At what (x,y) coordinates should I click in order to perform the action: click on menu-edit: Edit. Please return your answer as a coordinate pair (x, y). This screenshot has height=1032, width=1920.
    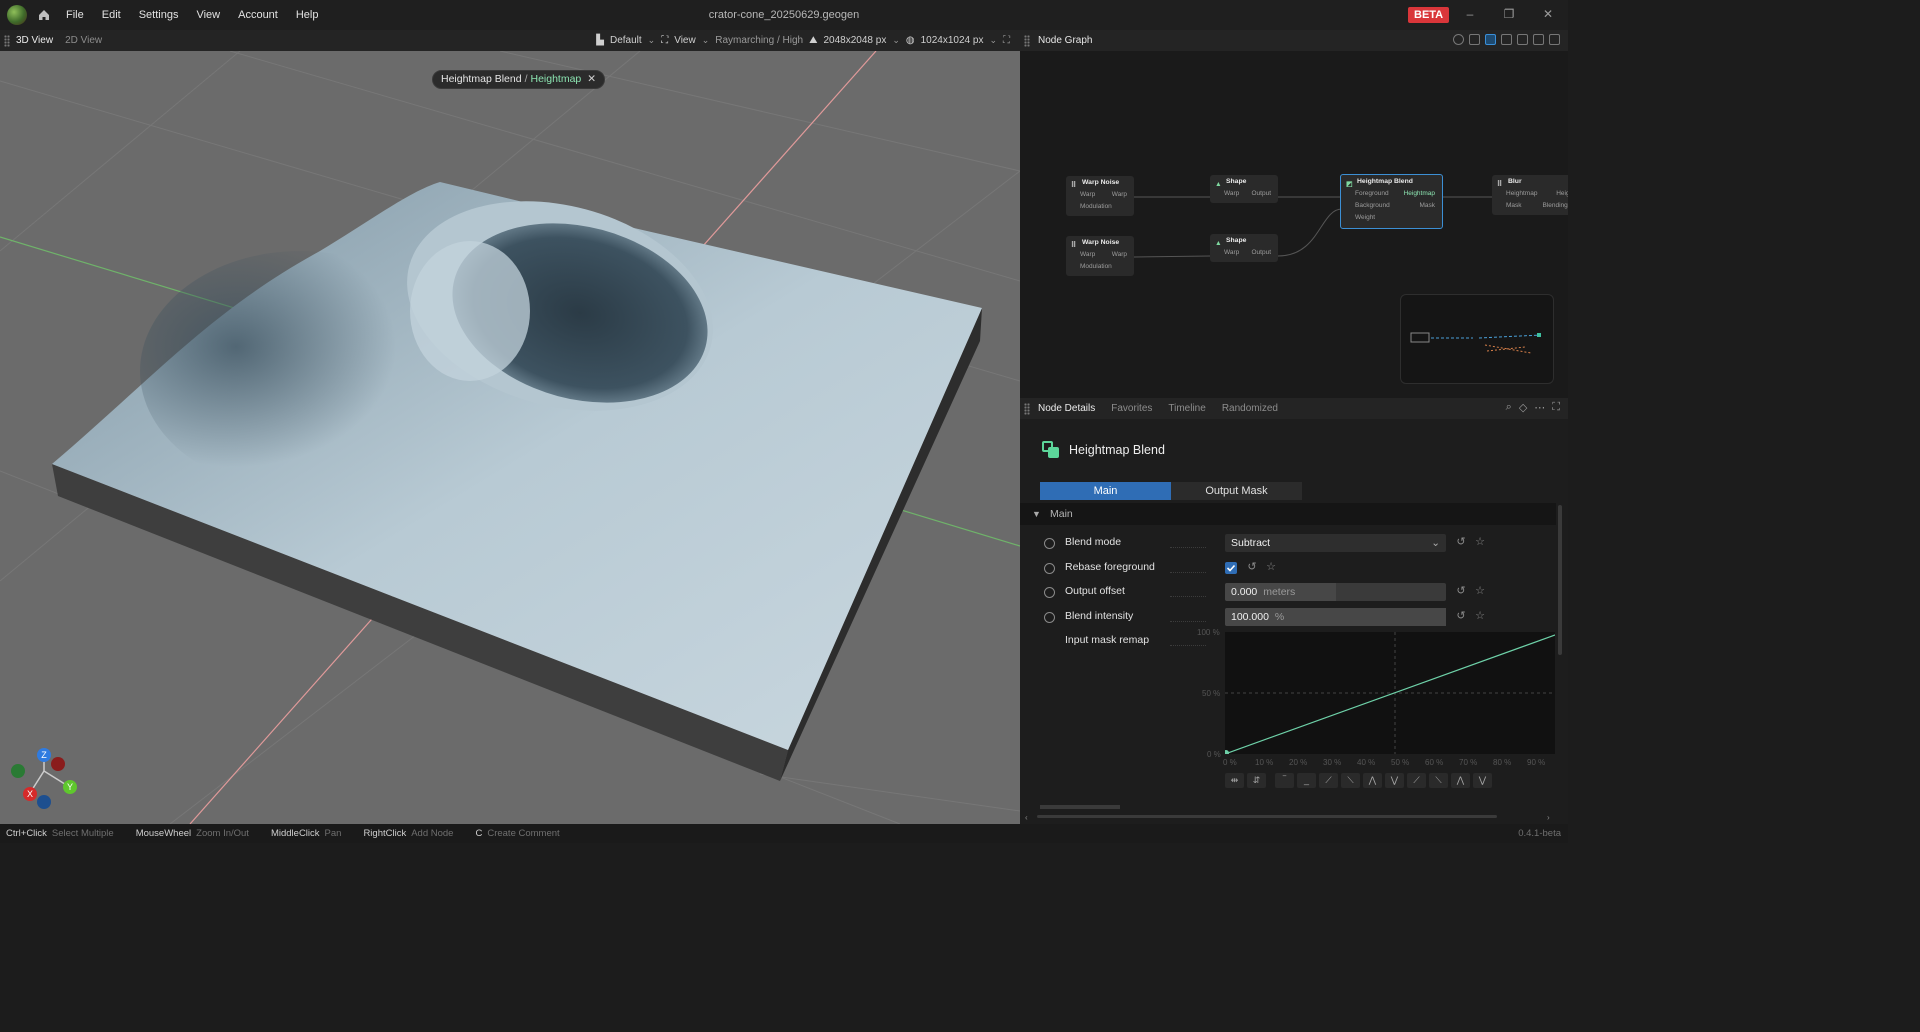
    Looking at the image, I should click on (111, 15).